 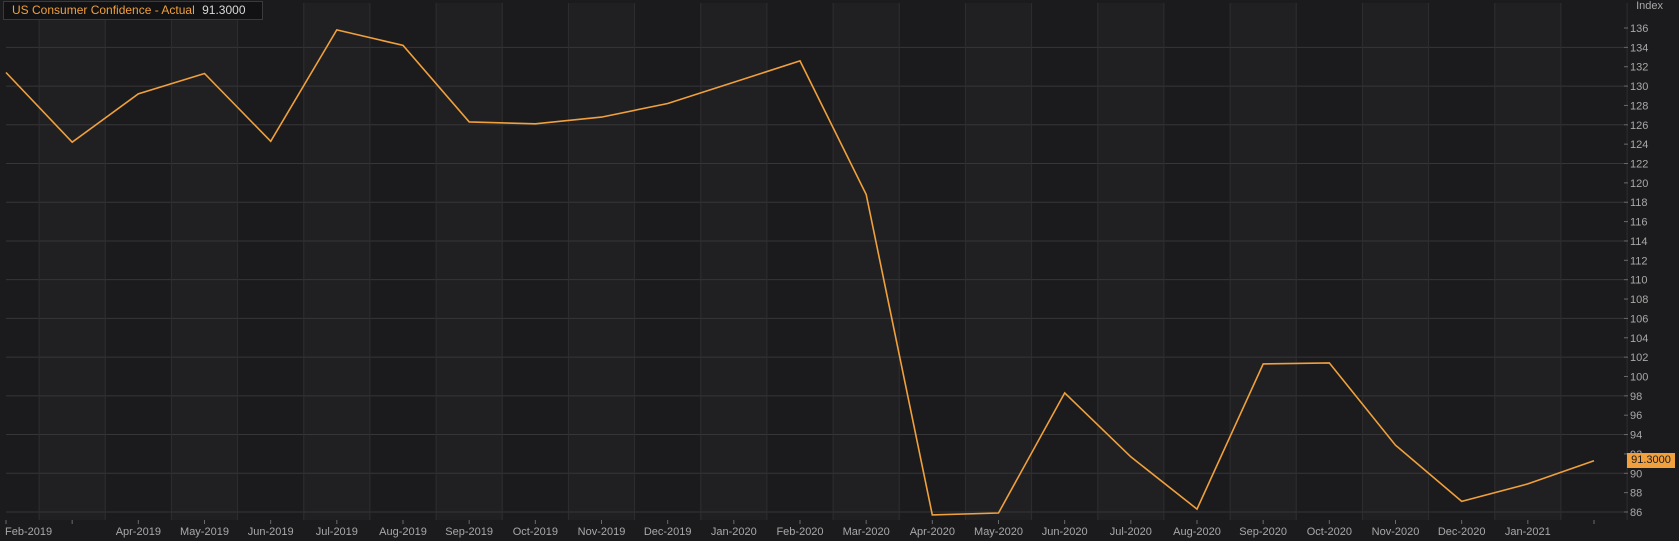 What do you see at coordinates (1639, 261) in the screenshot?
I see `y-tick-label: 112` at bounding box center [1639, 261].